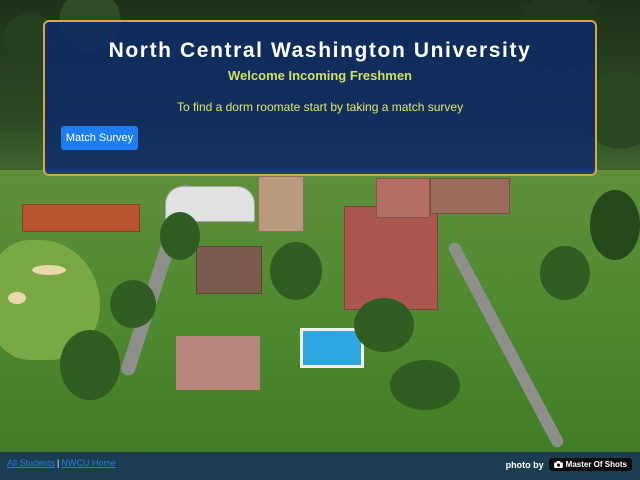 This screenshot has width=640, height=480. Describe the element at coordinates (218, 363) in the screenshot. I see `plaza` at that location.